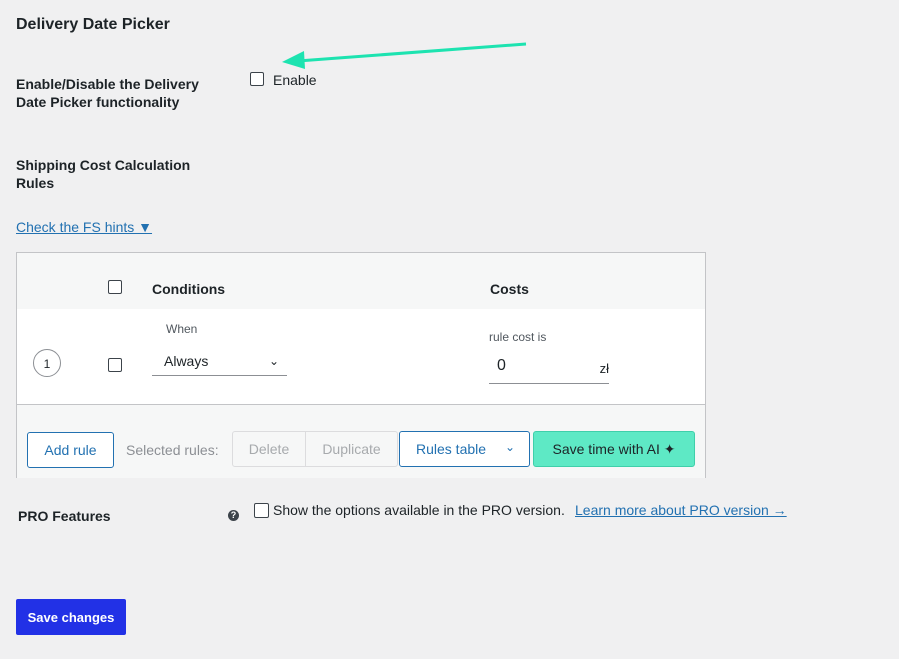  I want to click on condition-select: Always ⌄, so click(219, 362).